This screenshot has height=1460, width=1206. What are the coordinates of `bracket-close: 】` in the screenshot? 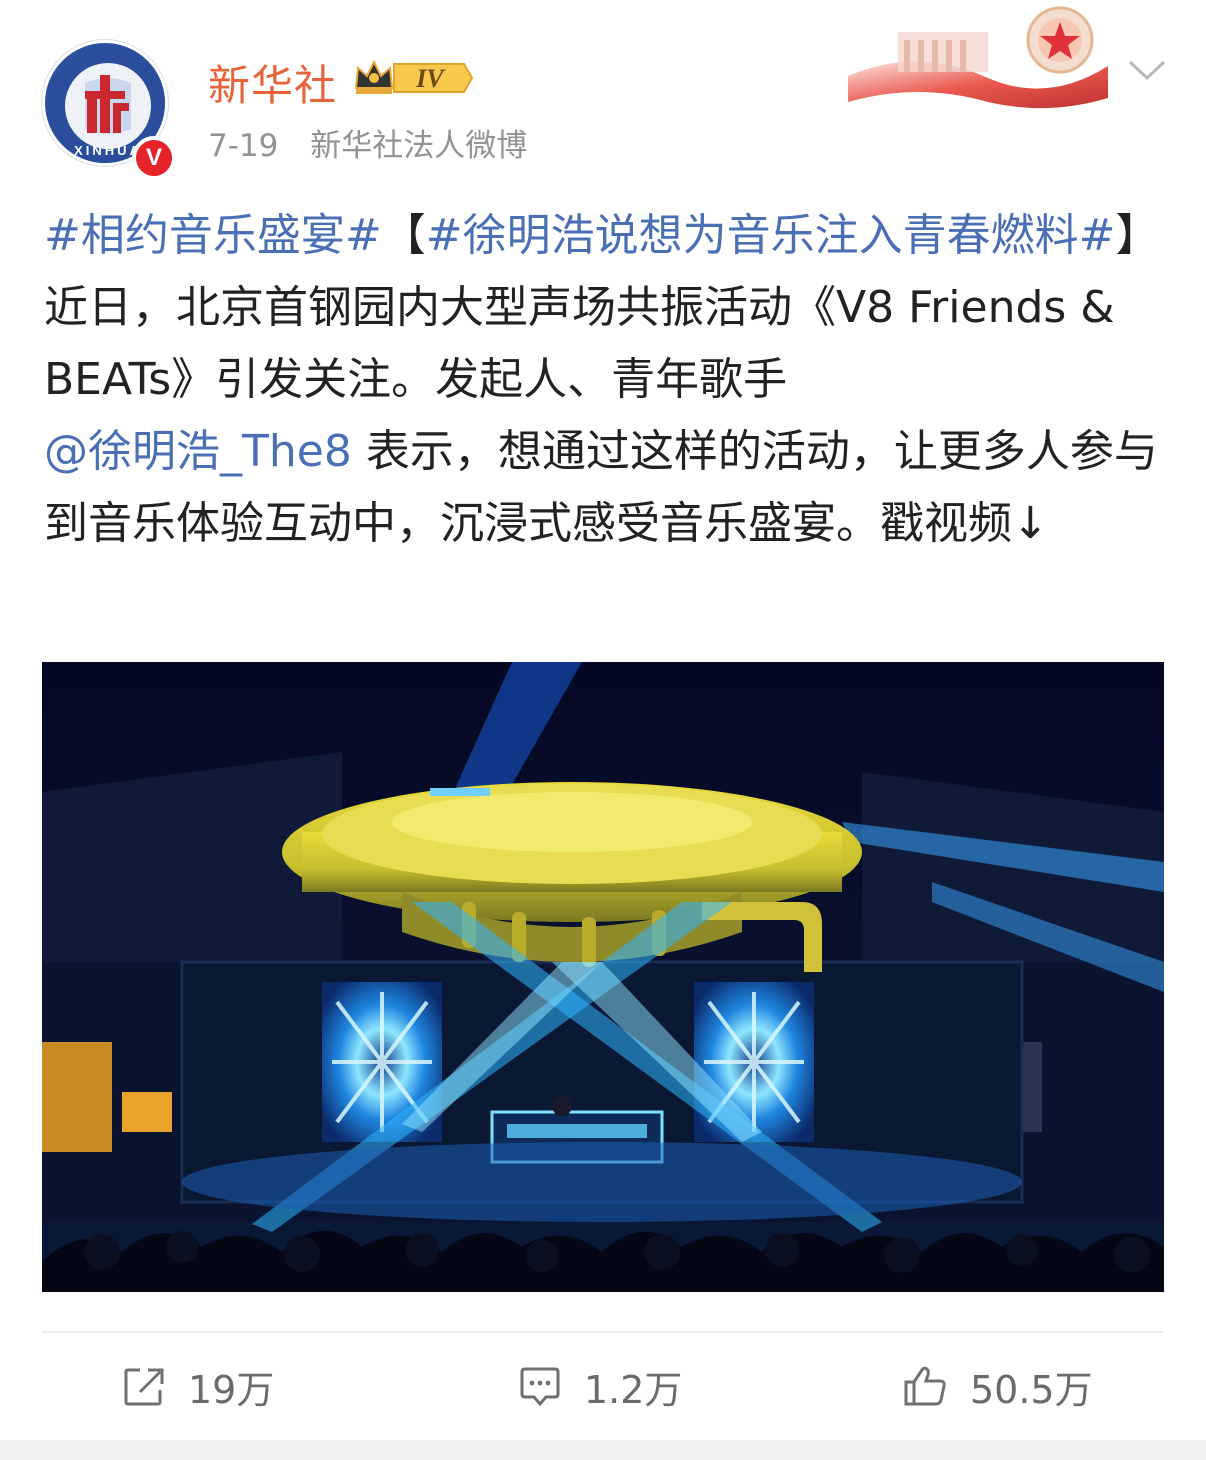 It's located at (1137, 235).